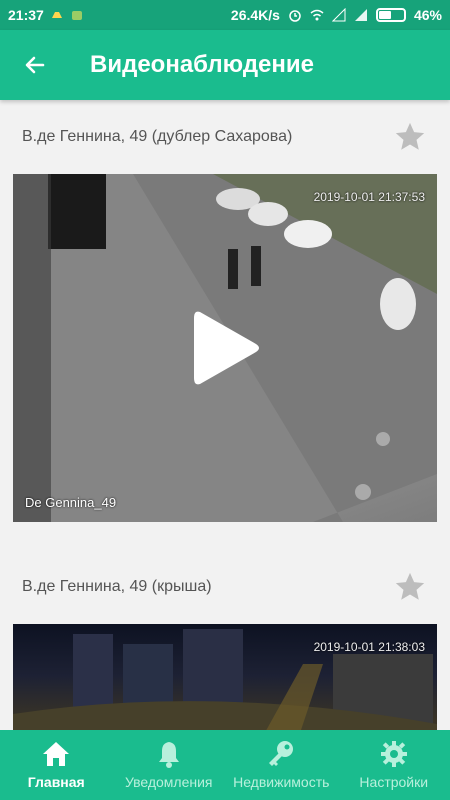 This screenshot has height=800, width=450. I want to click on camera-title: В.де Геннина, 49 (крыша), so click(117, 586).